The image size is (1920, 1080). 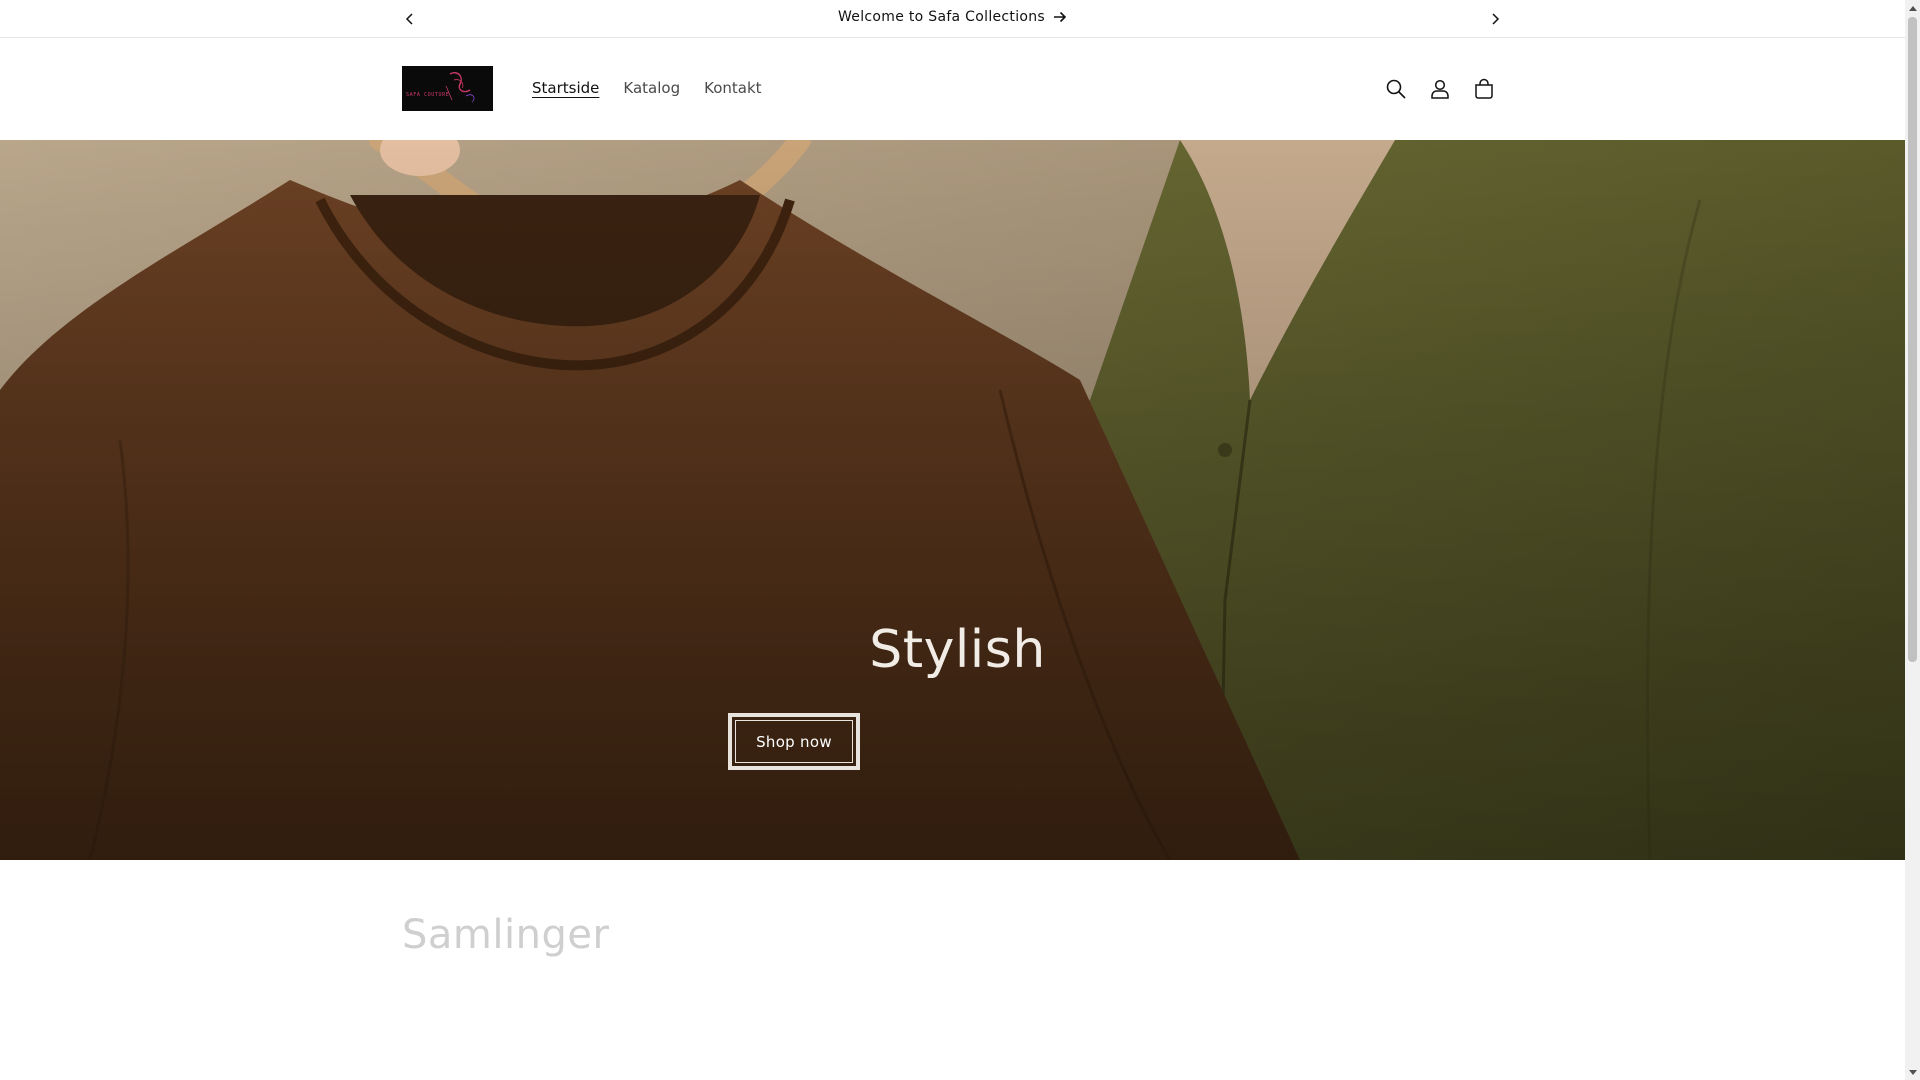 I want to click on announcement-message: Welcome to Safa Collections, so click(x=941, y=17).